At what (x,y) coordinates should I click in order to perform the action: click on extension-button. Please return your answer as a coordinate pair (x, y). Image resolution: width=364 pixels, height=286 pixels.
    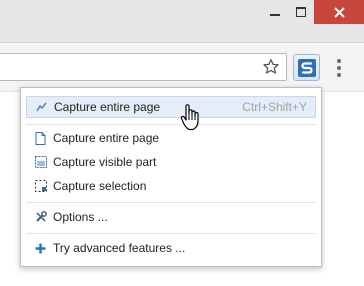
    Looking at the image, I should click on (306, 67).